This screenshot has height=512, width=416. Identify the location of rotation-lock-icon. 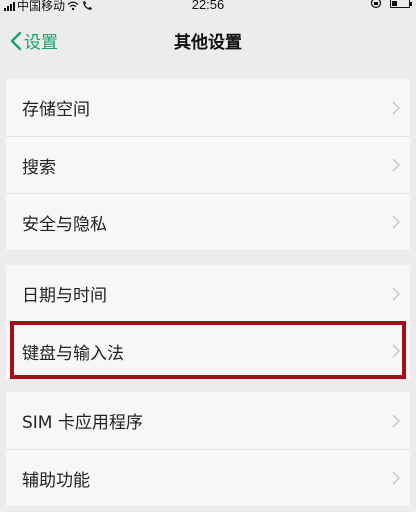
(376, 4).